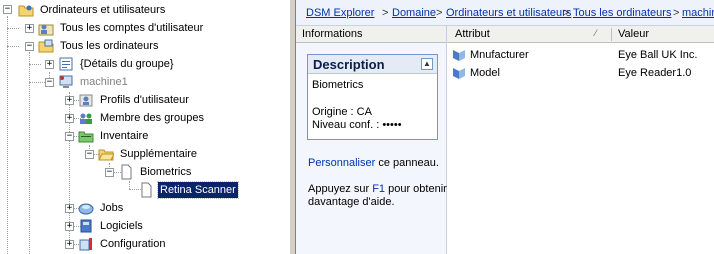 The image size is (714, 254). What do you see at coordinates (144, 100) in the screenshot?
I see `tree-label: Profils d'utilisateur` at bounding box center [144, 100].